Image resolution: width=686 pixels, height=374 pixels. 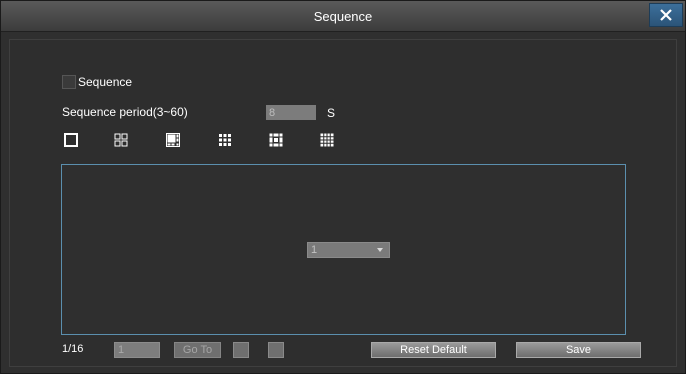 I want to click on sixteen-screen-icon, so click(x=327, y=140).